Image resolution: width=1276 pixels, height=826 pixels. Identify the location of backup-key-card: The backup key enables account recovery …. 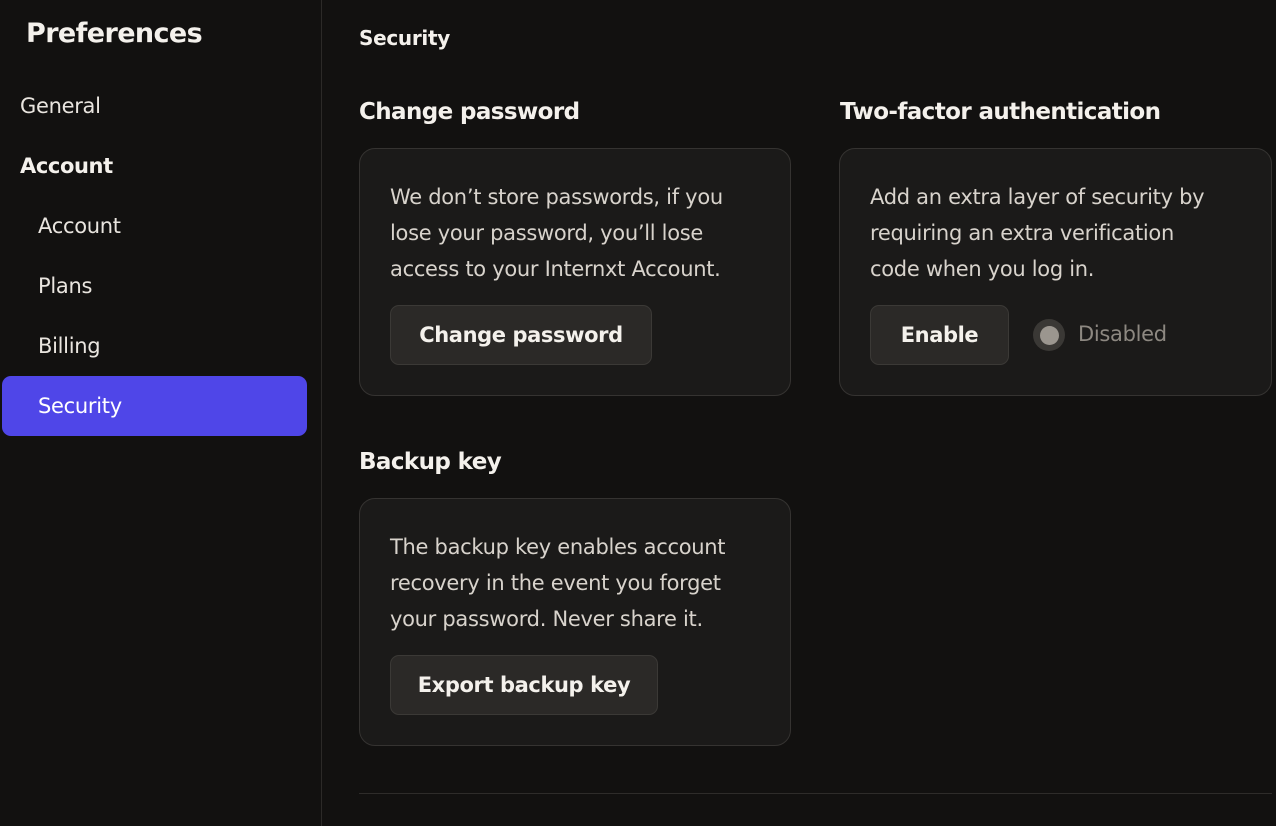
(575, 622).